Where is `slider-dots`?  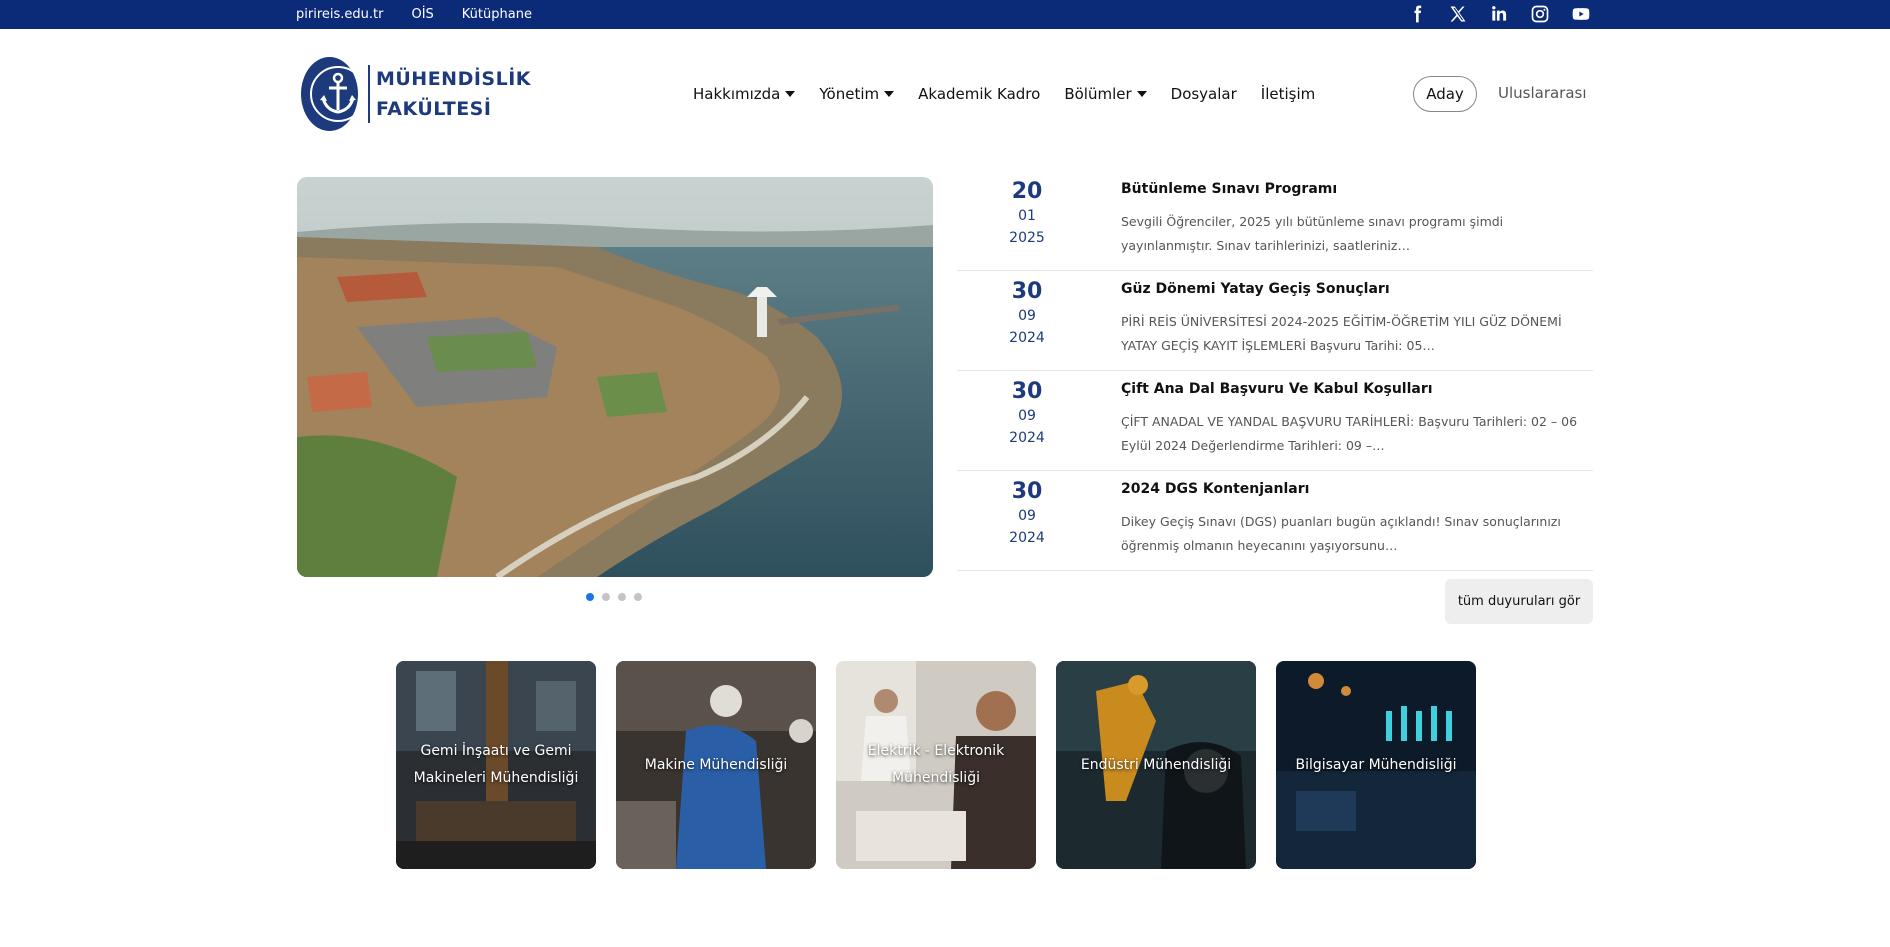
slider-dots is located at coordinates (614, 597).